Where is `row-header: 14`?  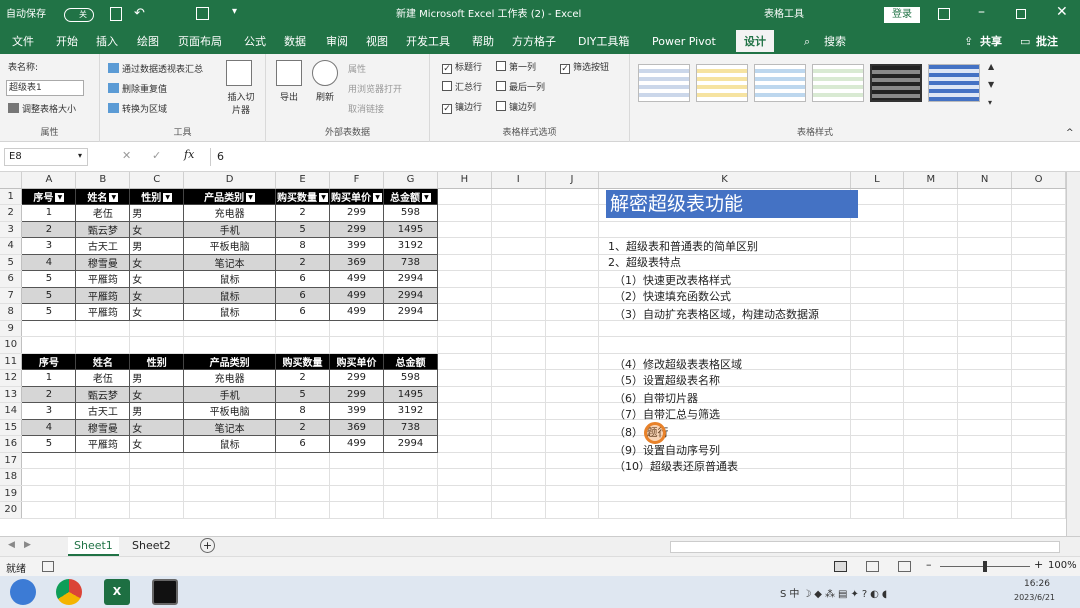
row-header: 14 is located at coordinates (11, 411).